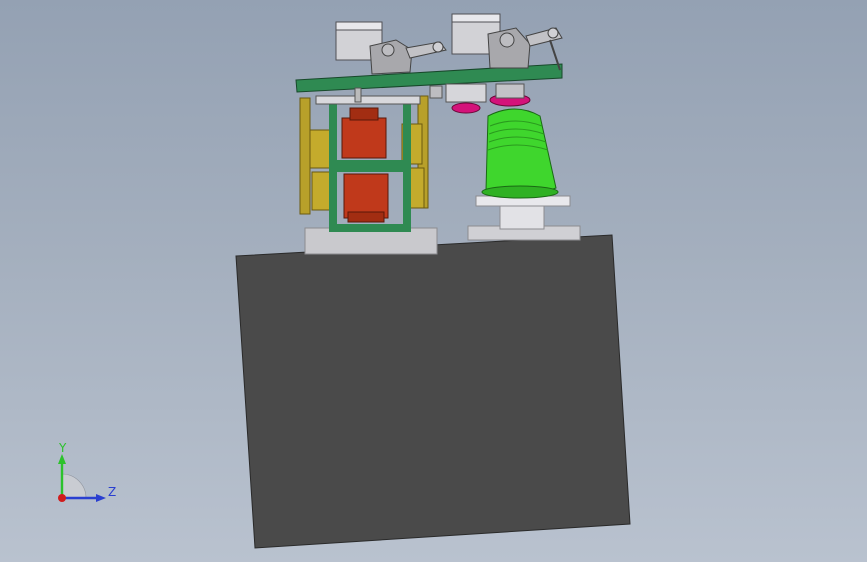 This screenshot has height=562, width=867. I want to click on spindle-head-small, so click(436, 92).